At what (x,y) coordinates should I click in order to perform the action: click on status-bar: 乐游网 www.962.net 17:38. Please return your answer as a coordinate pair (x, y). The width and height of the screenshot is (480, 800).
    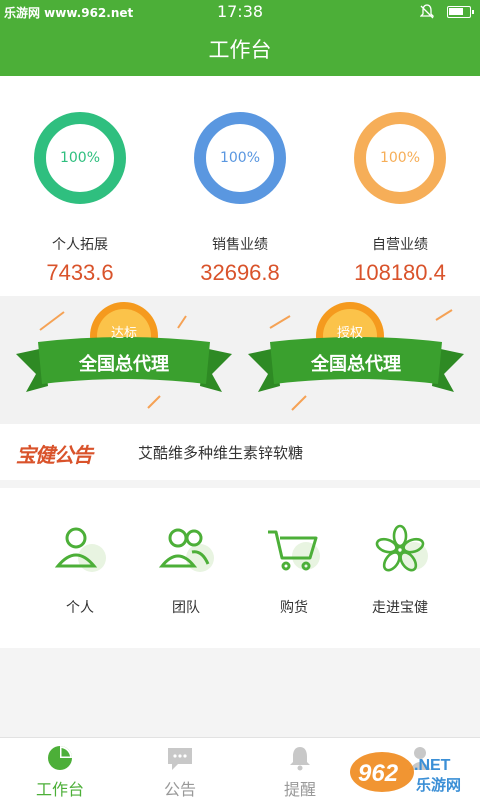
    Looking at the image, I should click on (240, 12).